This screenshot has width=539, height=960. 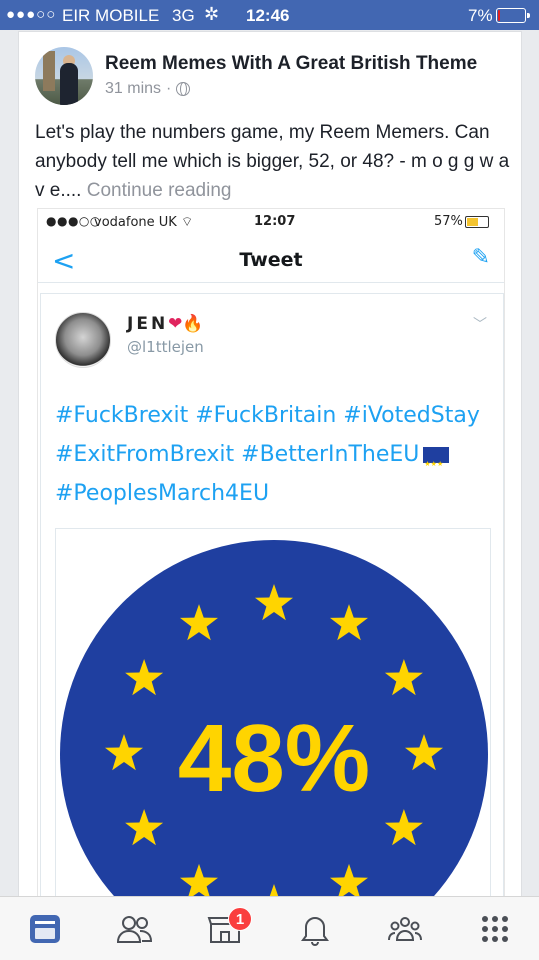 What do you see at coordinates (133, 89) in the screenshot?
I see `post-timestamp: 31 mins` at bounding box center [133, 89].